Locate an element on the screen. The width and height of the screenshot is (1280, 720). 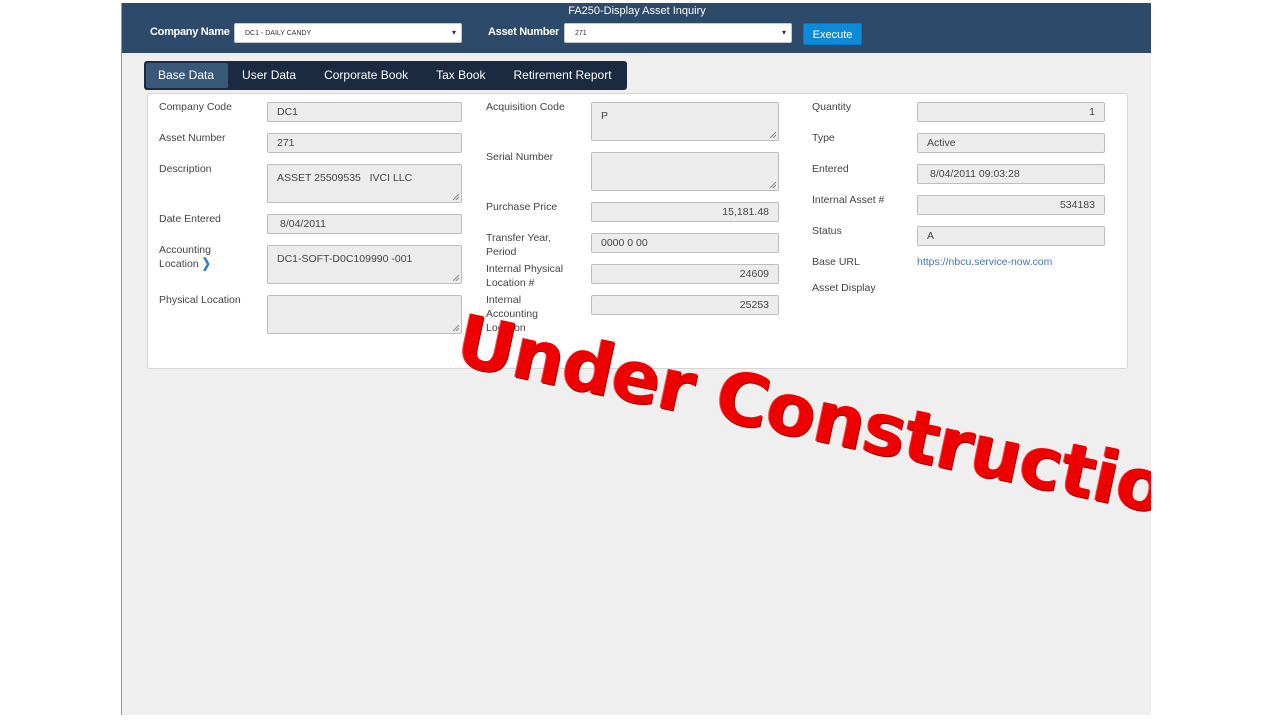
company-code-field: DC1 is located at coordinates (364, 112).